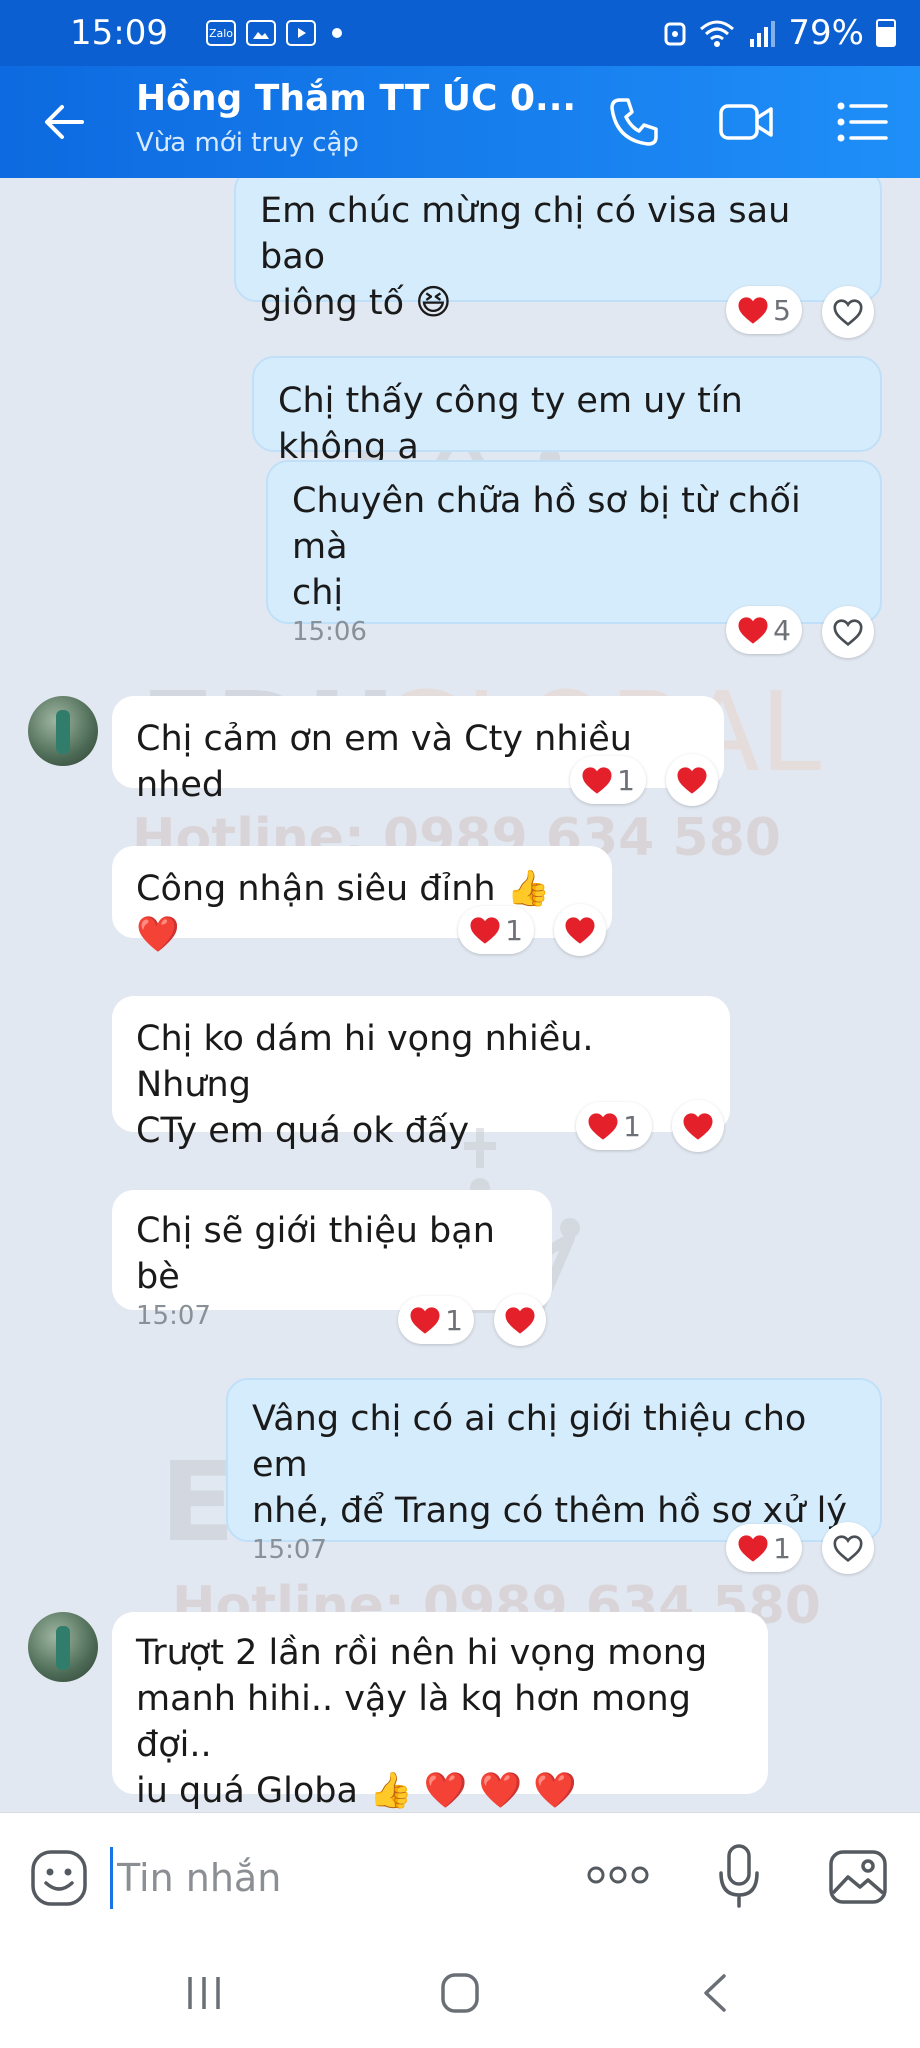 The image size is (920, 2048). I want to click on message-line: Vâng chị có ai chị giới thiệu cho em, so click(529, 1442).